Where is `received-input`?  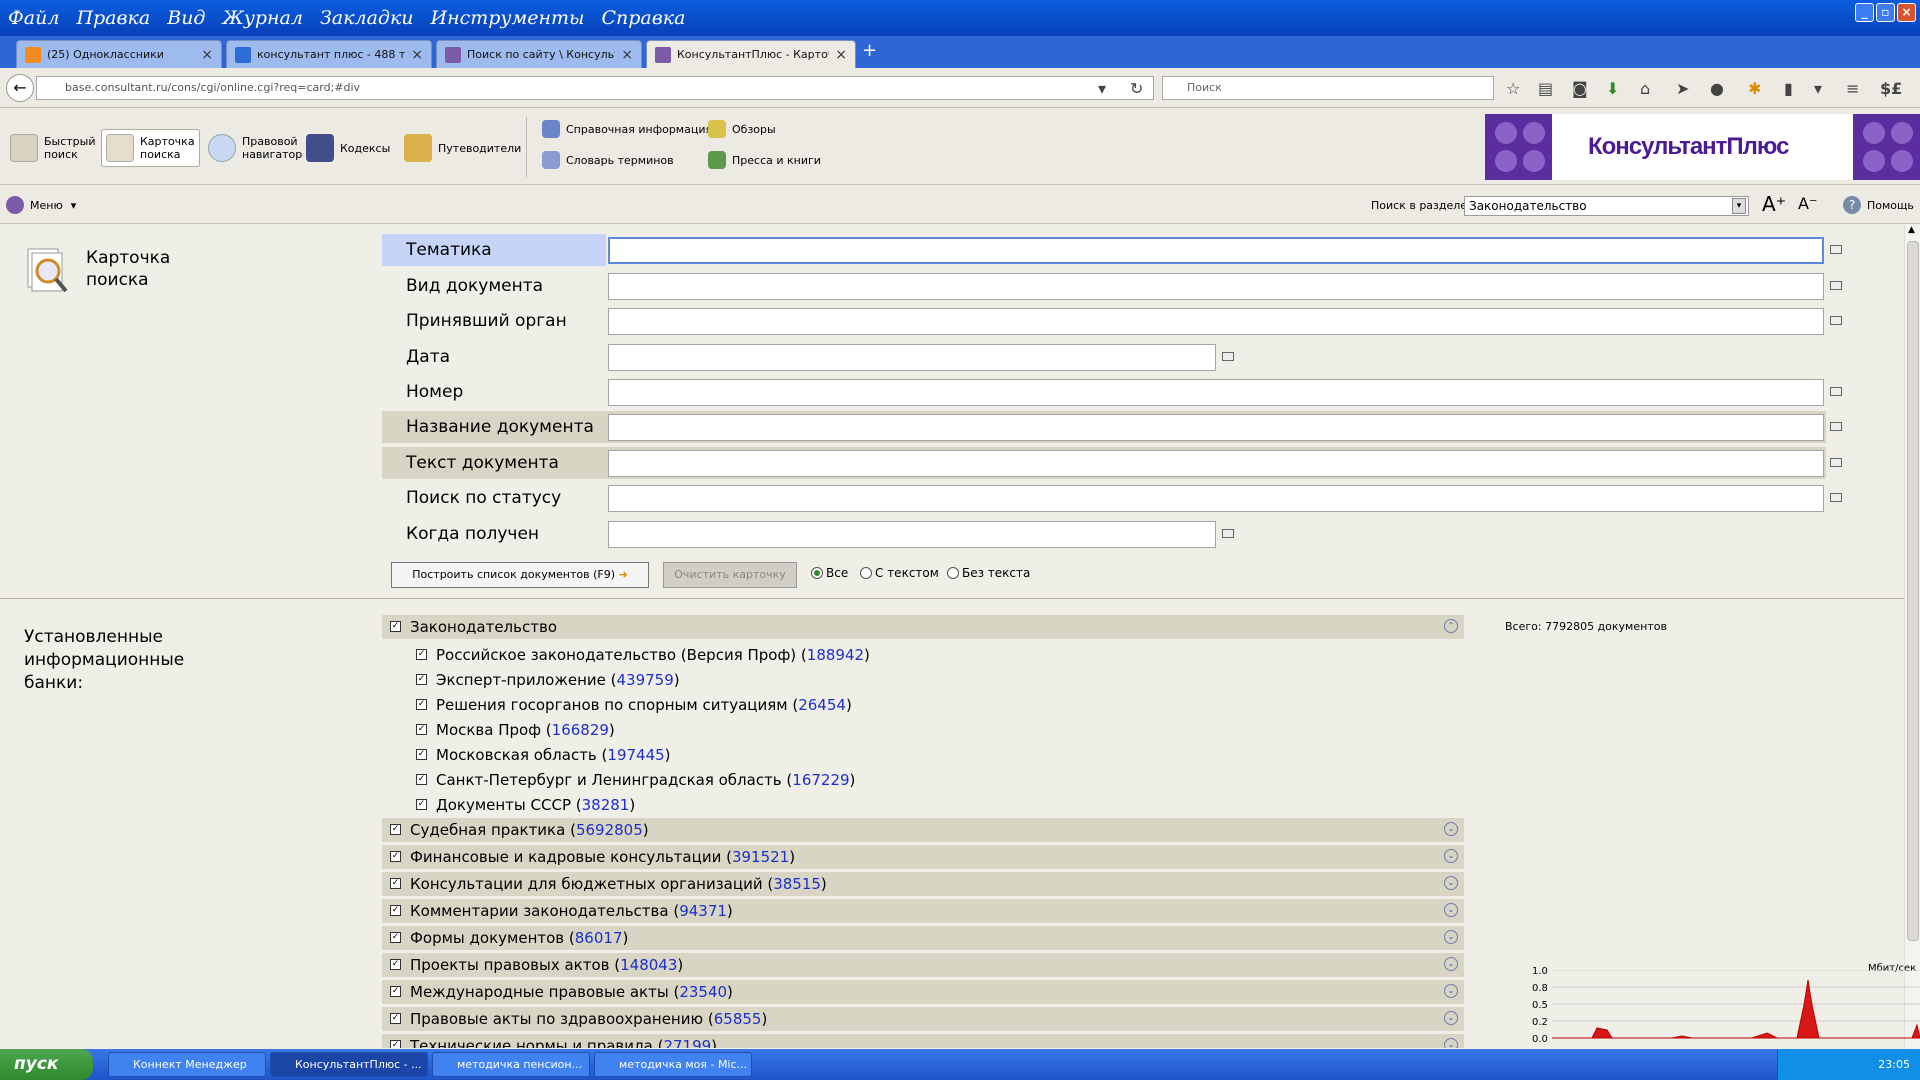
received-input is located at coordinates (912, 534).